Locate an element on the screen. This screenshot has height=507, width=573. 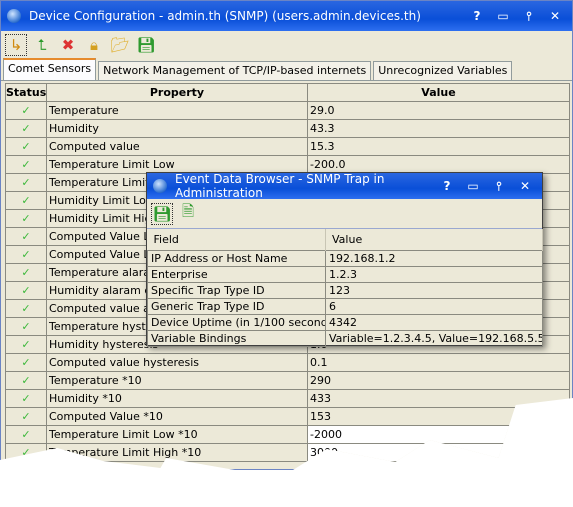
value-cell: 6 is located at coordinates (434, 306).